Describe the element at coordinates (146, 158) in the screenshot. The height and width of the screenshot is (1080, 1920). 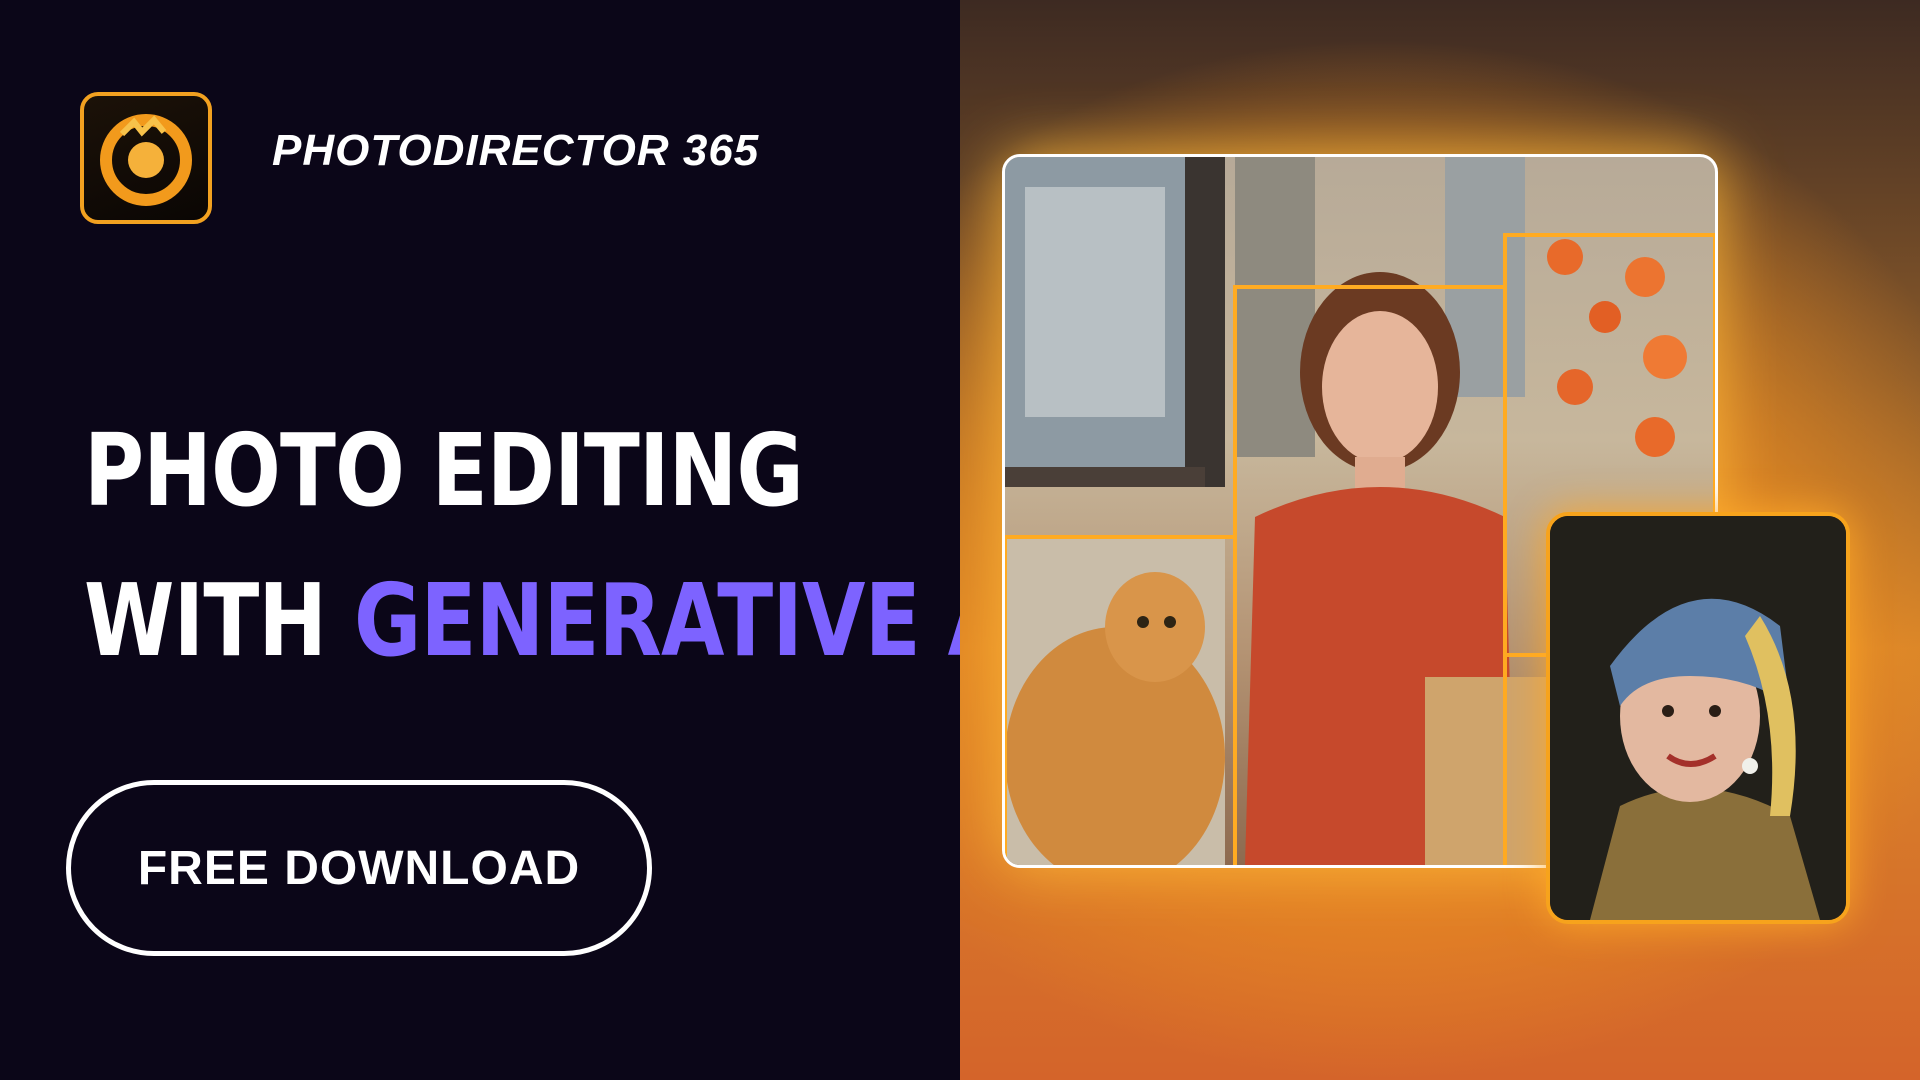
I see `photodirector-logo-icon` at that location.